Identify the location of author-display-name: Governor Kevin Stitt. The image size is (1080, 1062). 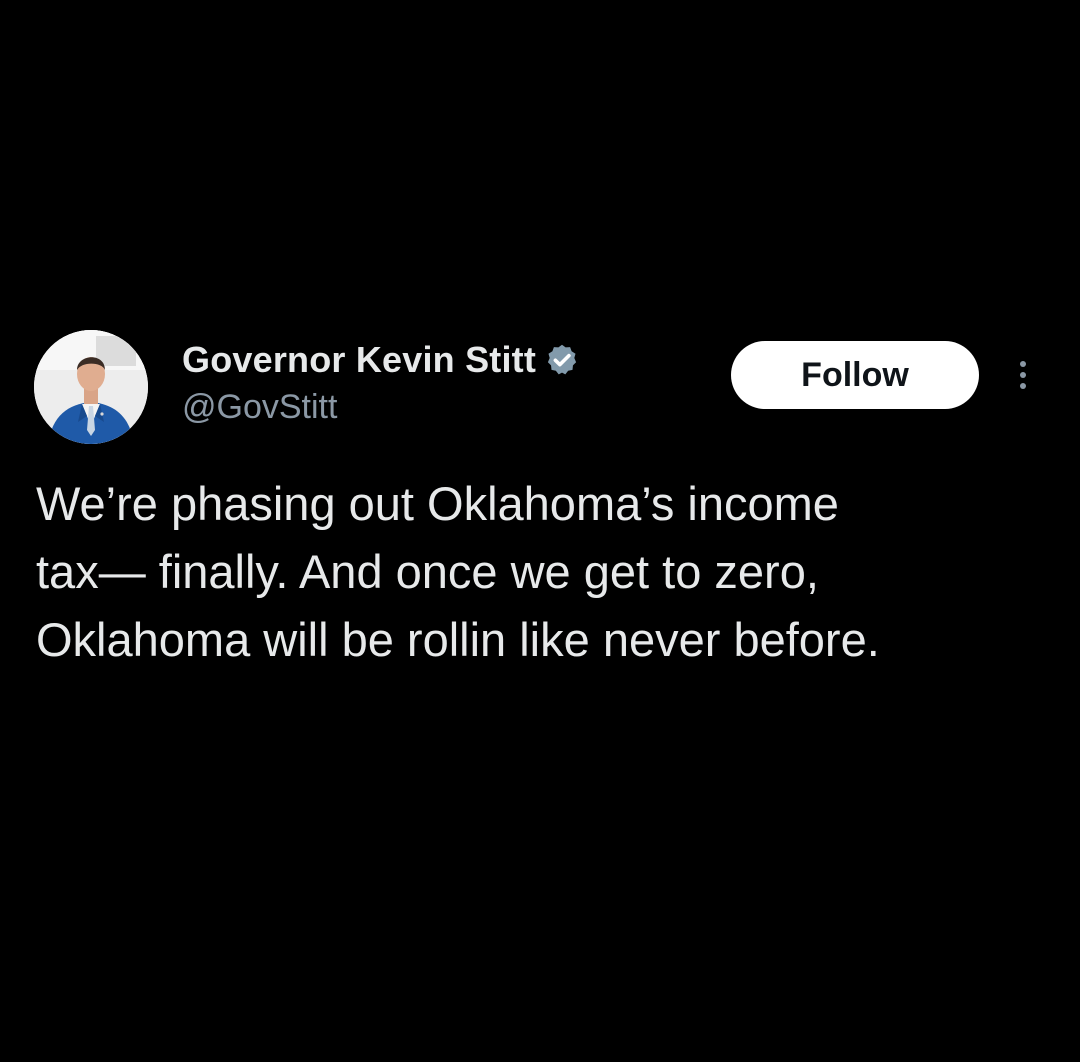
(359, 360).